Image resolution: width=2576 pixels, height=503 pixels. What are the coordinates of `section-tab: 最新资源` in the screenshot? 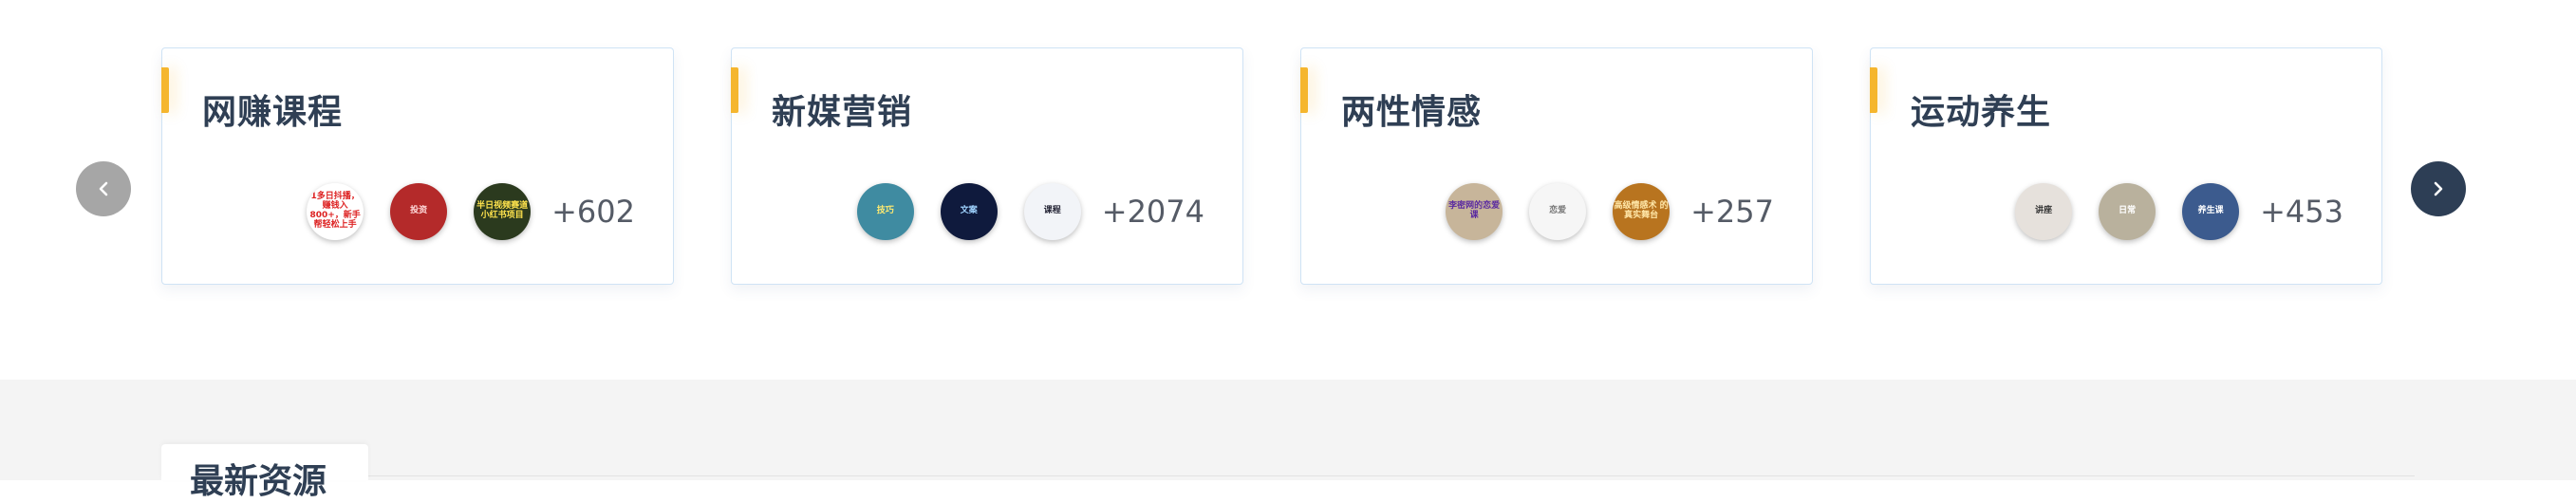 It's located at (265, 472).